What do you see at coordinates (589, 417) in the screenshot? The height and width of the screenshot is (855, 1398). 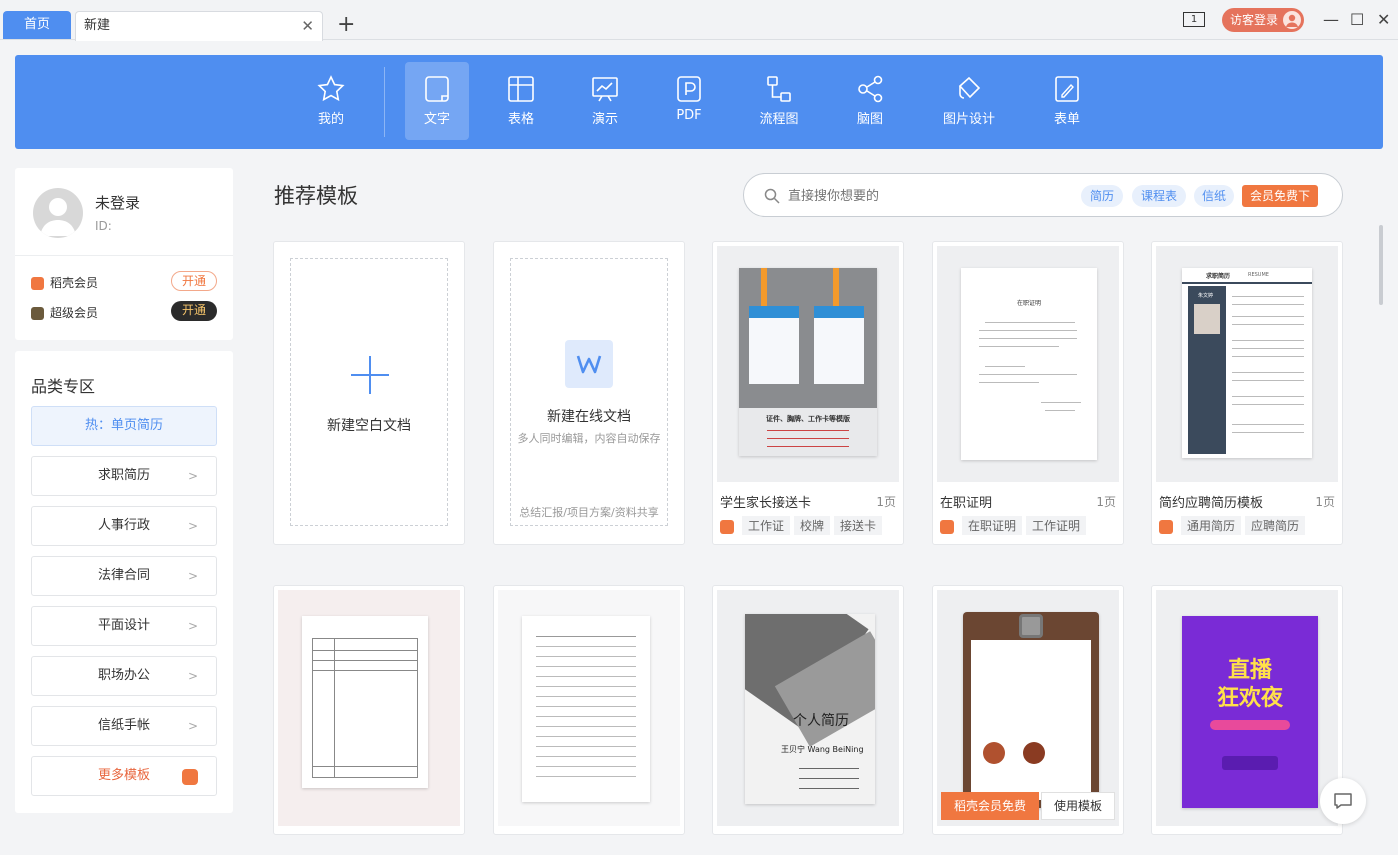 I see `new-online-document-label: 新建在线文档` at bounding box center [589, 417].